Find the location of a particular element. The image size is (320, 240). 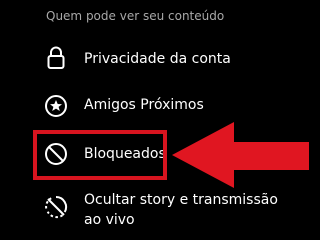

blocked-icon is located at coordinates (56, 154).